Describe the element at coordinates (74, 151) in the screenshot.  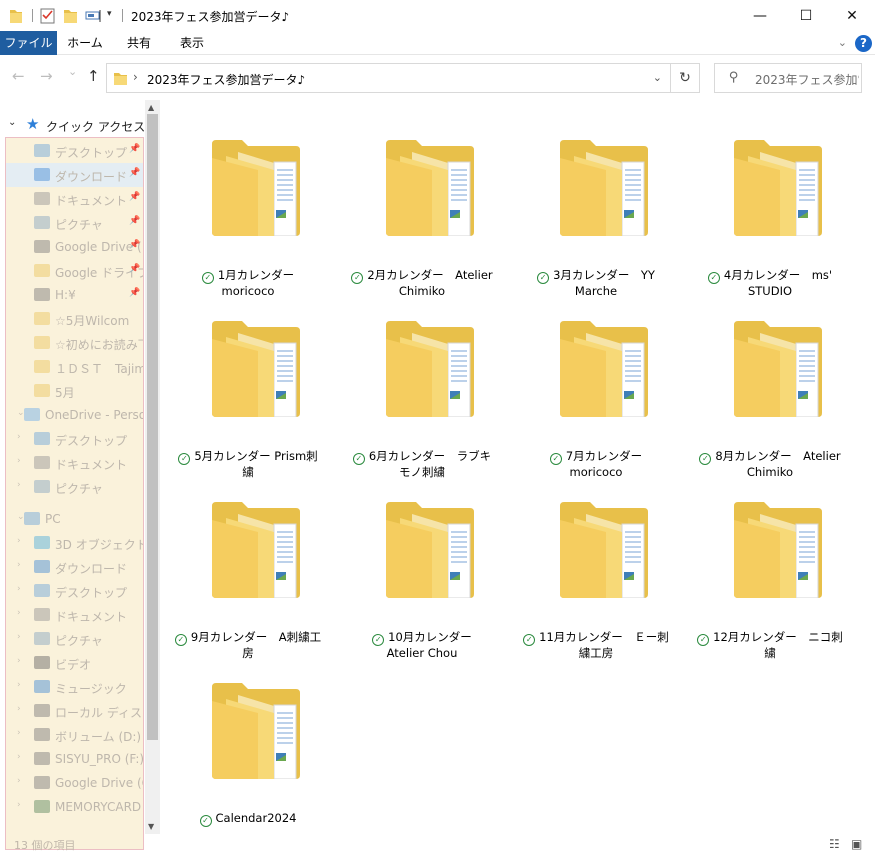
I see `sidebar-item: デスクトップ 📌` at that location.